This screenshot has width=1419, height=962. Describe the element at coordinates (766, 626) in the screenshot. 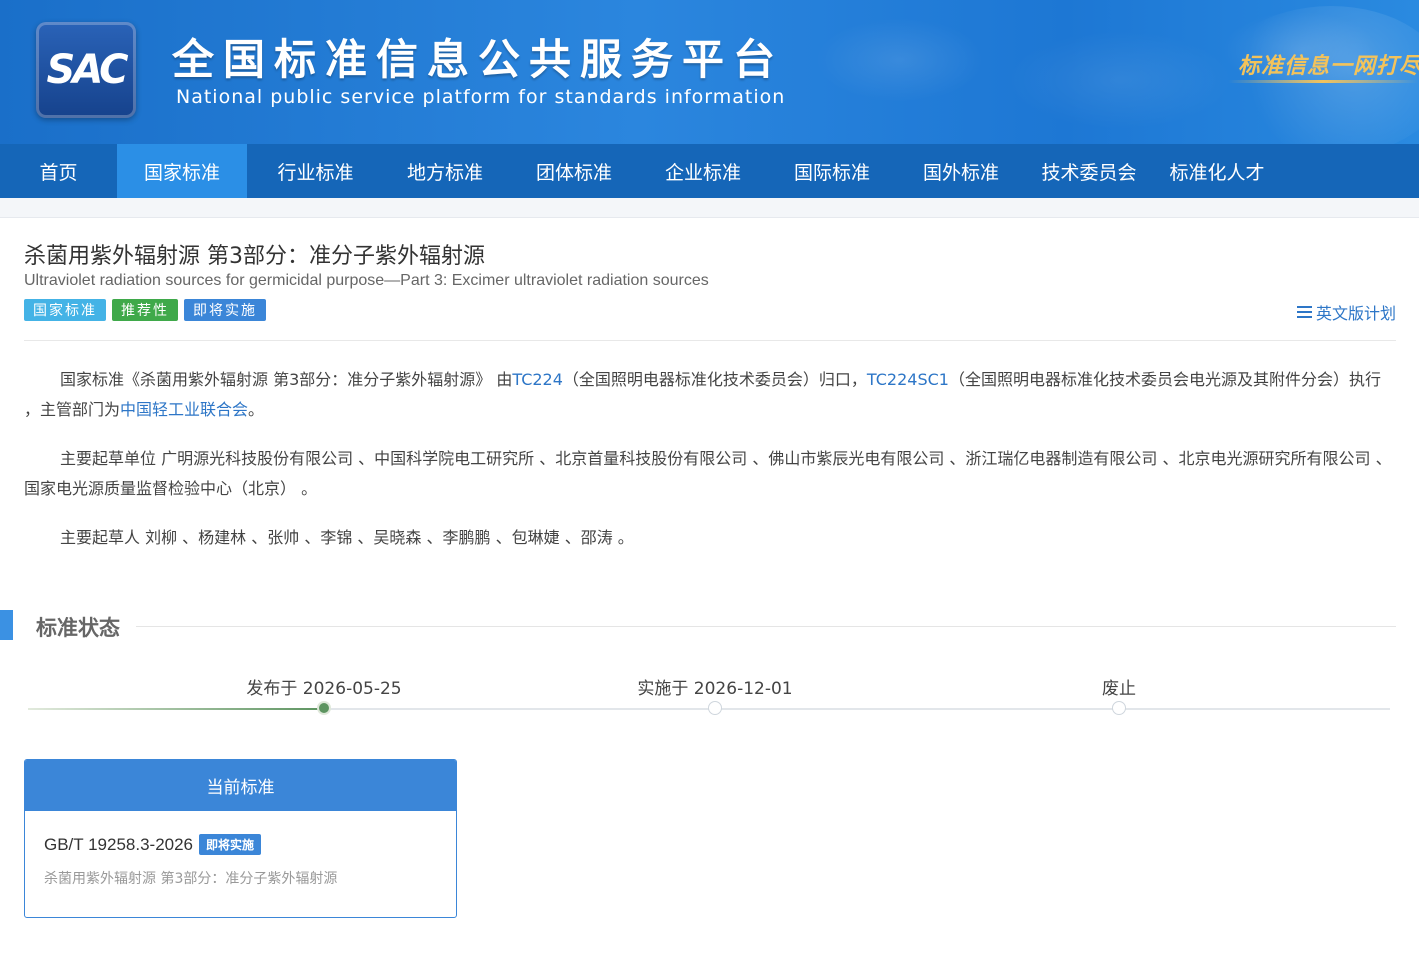

I see `section-line` at that location.